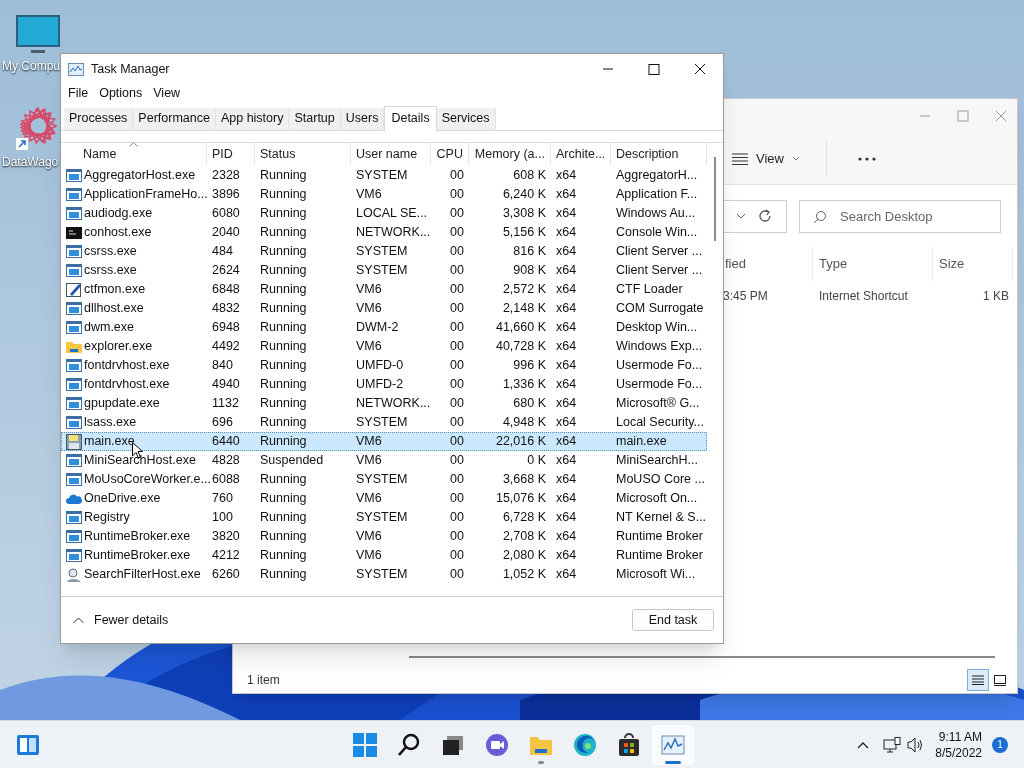 This screenshot has height=768, width=1024. What do you see at coordinates (466, 118) in the screenshot?
I see `tab: Services` at bounding box center [466, 118].